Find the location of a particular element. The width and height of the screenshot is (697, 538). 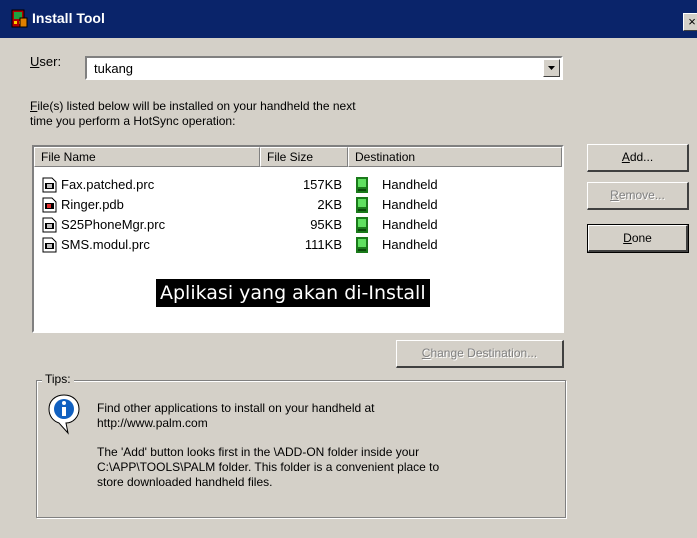

file-size: 111KB is located at coordinates (323, 244).